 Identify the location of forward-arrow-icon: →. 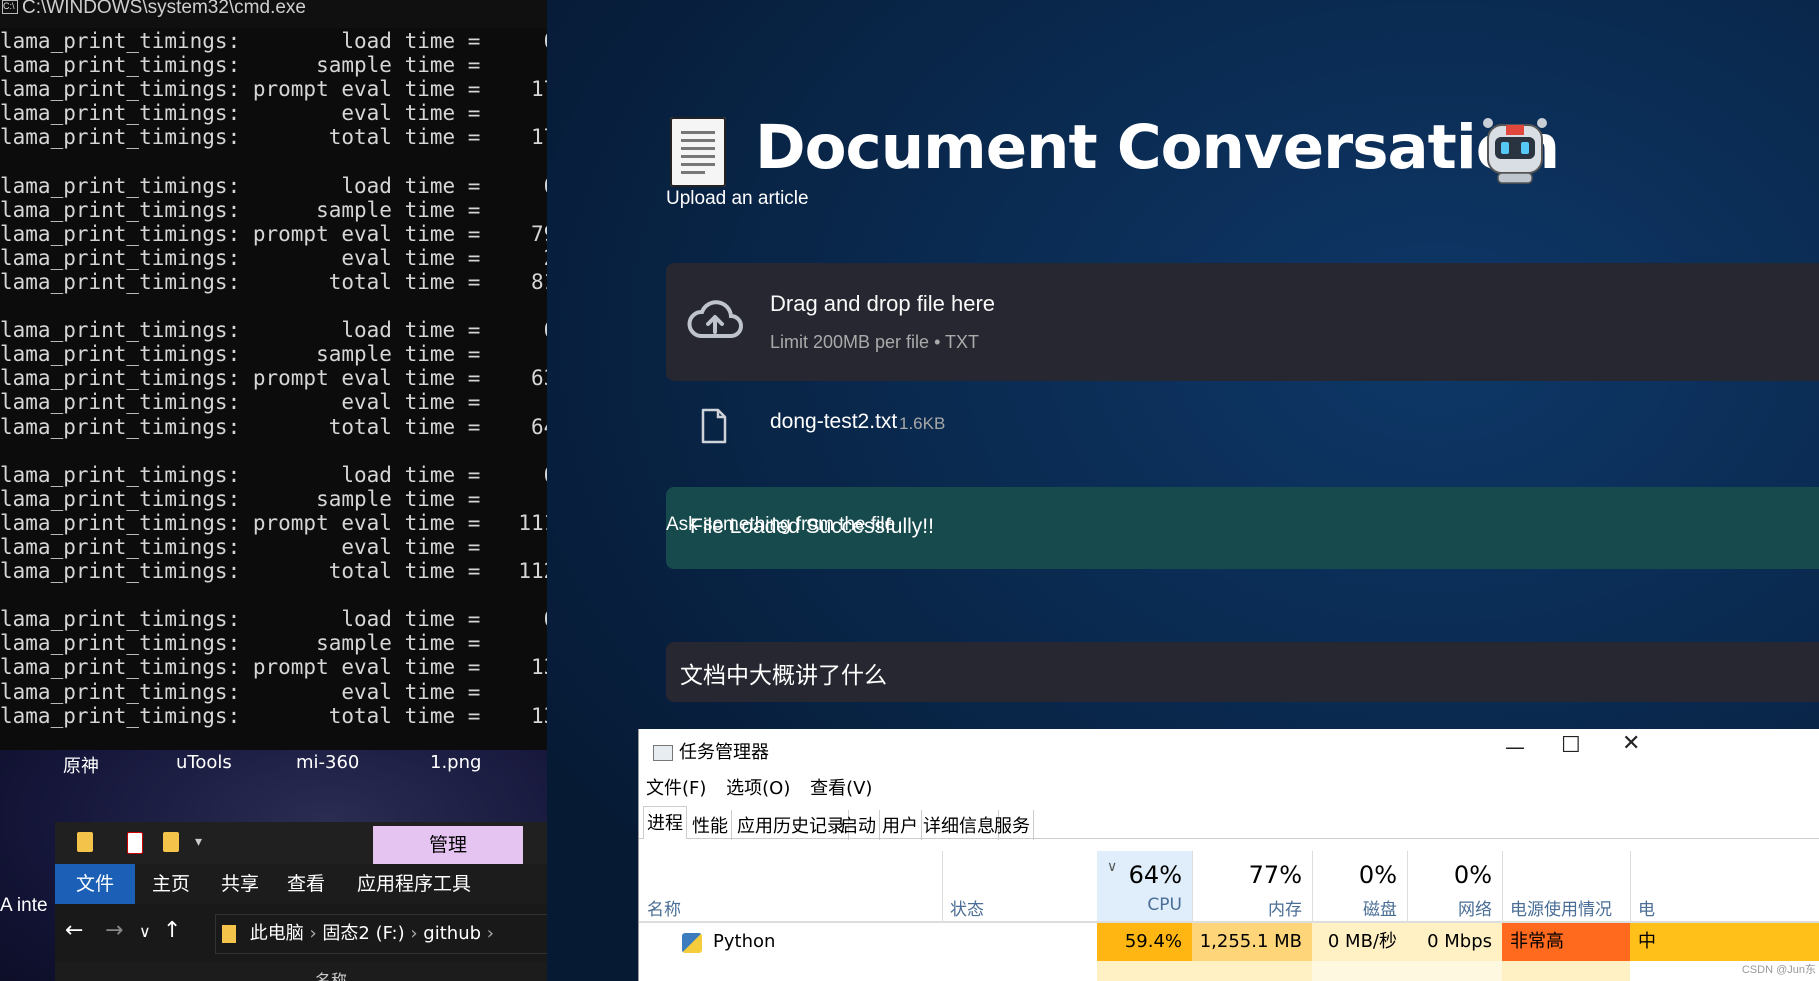
(114, 930).